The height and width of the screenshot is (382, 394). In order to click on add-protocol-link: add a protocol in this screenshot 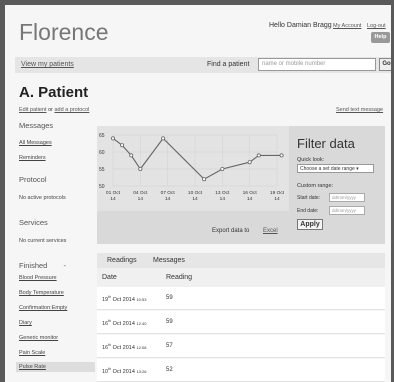, I will do `click(71, 110)`.